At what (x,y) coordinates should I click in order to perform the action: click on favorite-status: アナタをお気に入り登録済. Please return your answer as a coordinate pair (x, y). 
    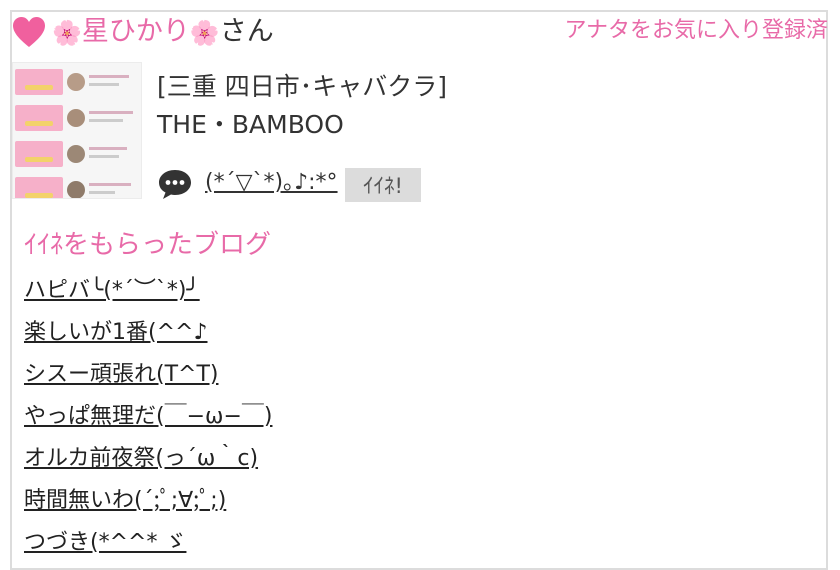
    Looking at the image, I should click on (696, 30).